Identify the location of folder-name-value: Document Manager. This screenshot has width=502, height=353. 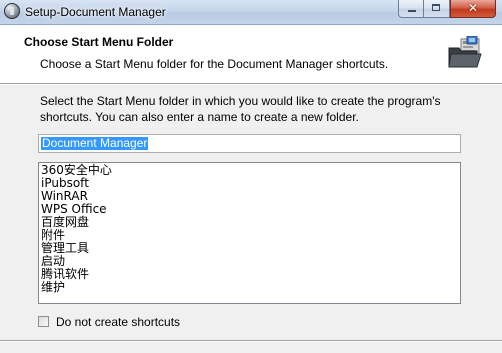
(95, 143).